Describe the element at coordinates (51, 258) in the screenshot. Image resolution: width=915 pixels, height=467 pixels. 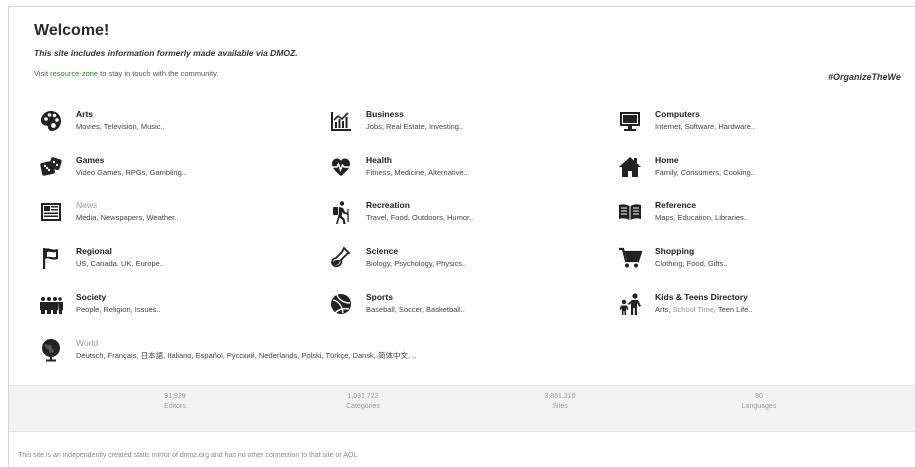
I see `flag-icon` at that location.